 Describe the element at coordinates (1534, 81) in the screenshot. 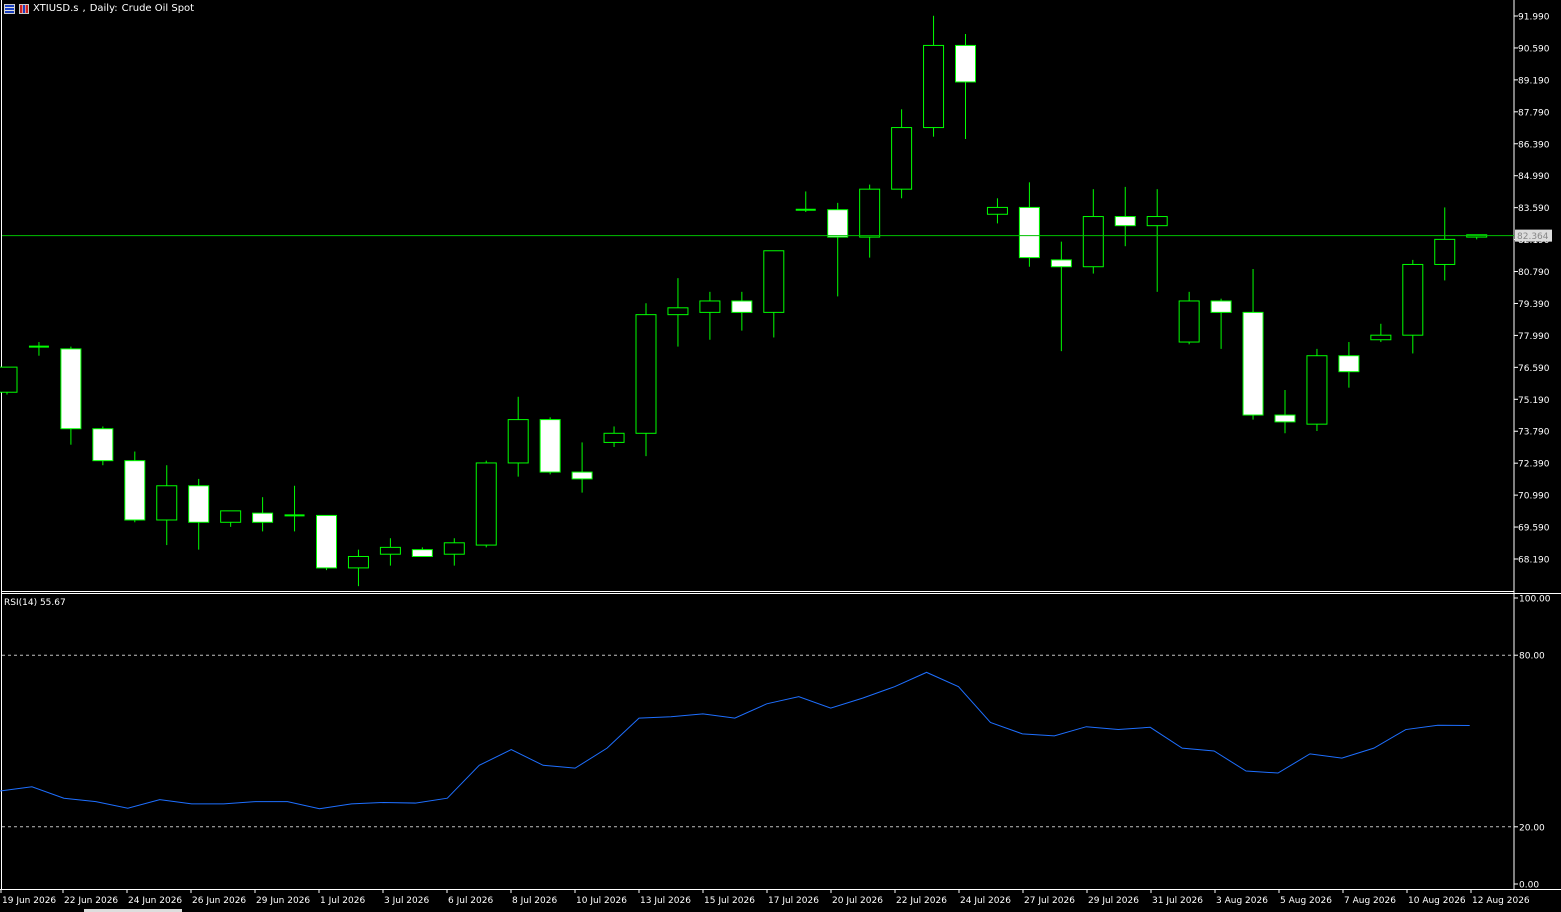

I see `price-tick-label: 89.190` at that location.